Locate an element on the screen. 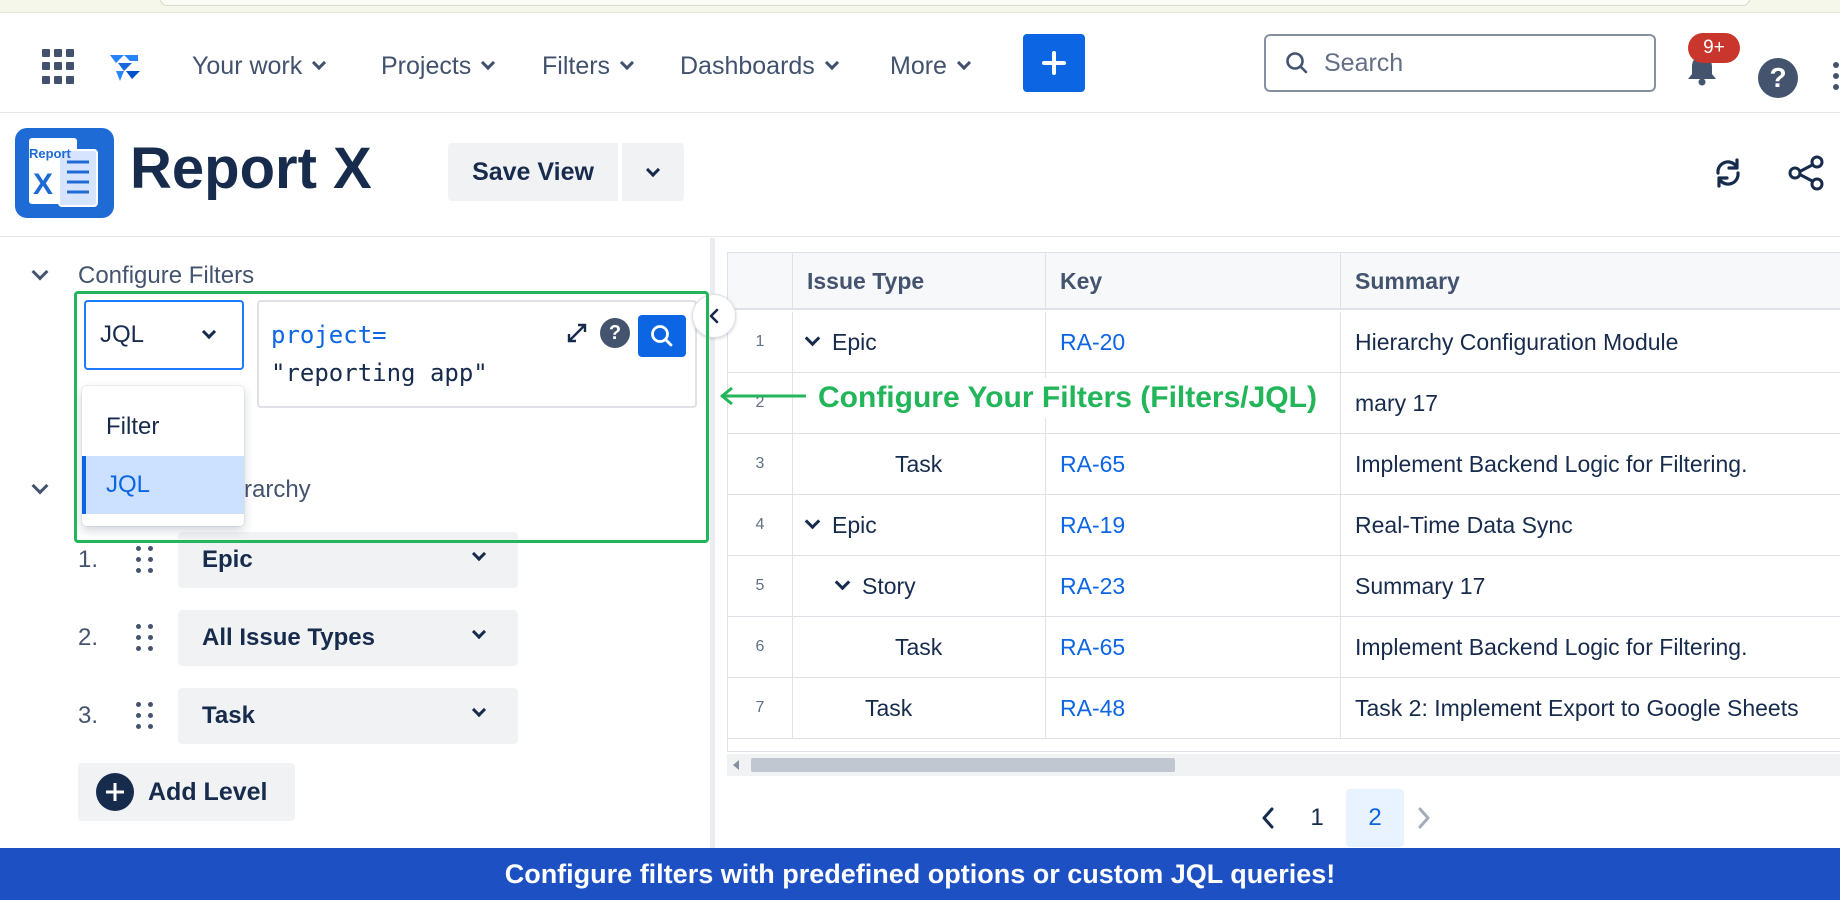 The height and width of the screenshot is (900, 1840). previous-page-button is located at coordinates (1268, 818).